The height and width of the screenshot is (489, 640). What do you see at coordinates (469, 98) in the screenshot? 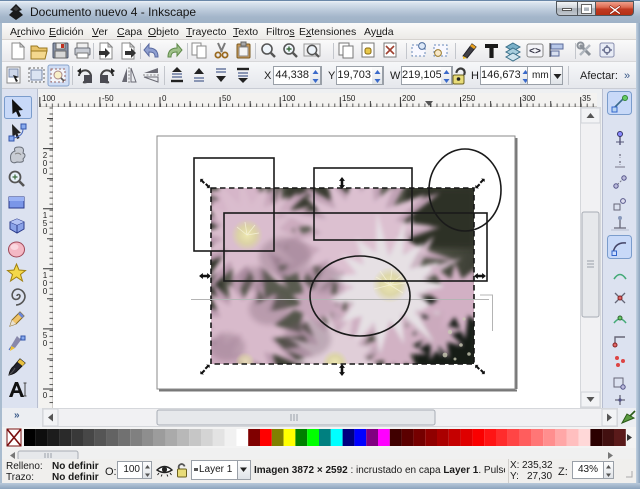
I see `svg-text: 250` at bounding box center [469, 98].